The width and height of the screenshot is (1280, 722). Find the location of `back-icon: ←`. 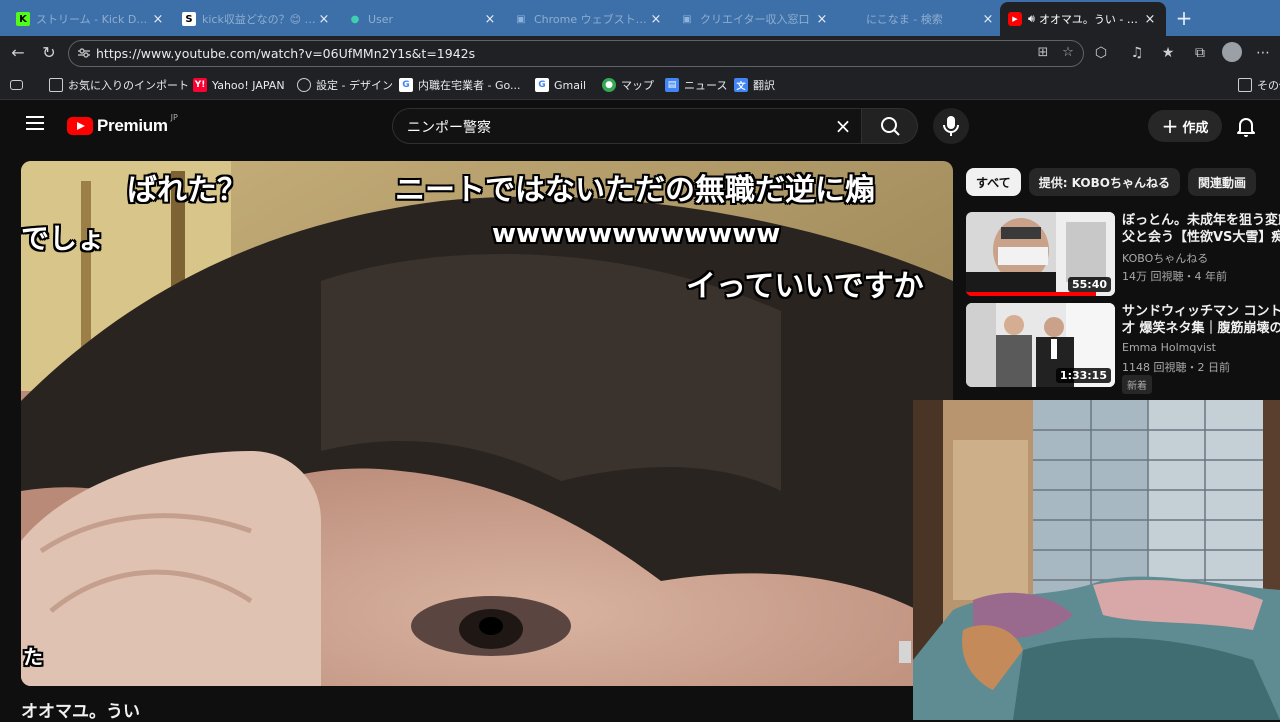

back-icon: ← is located at coordinates (18, 53).